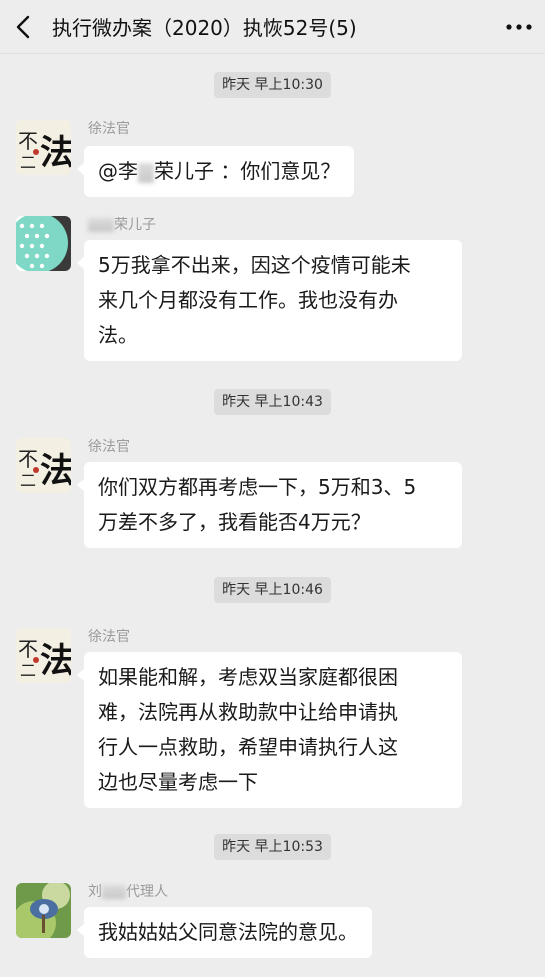  I want to click on message-text-line: 来几个月都没有工作。我也没有办, so click(248, 300).